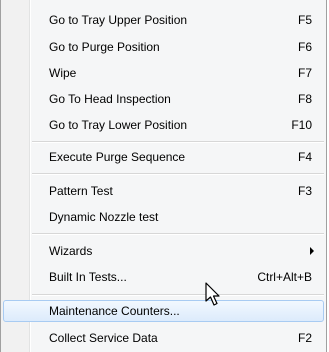 The width and height of the screenshot is (329, 352). I want to click on menu-item-shortcut: F6, so click(304, 47).